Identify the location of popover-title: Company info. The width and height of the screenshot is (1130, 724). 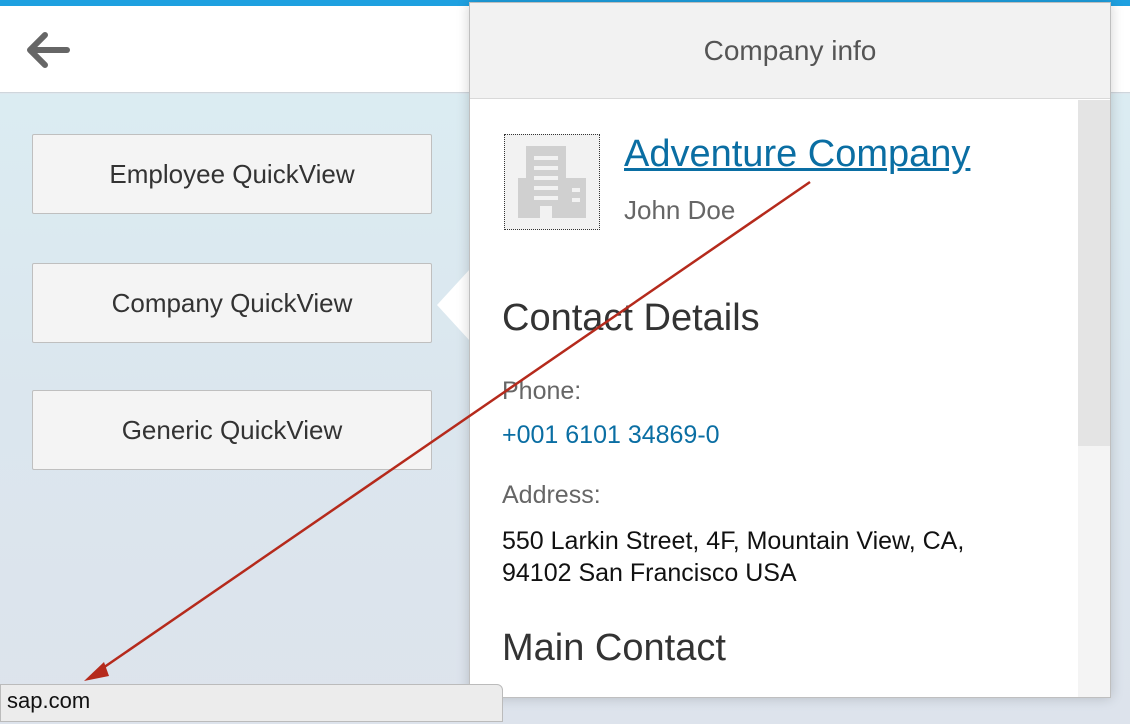
(790, 50).